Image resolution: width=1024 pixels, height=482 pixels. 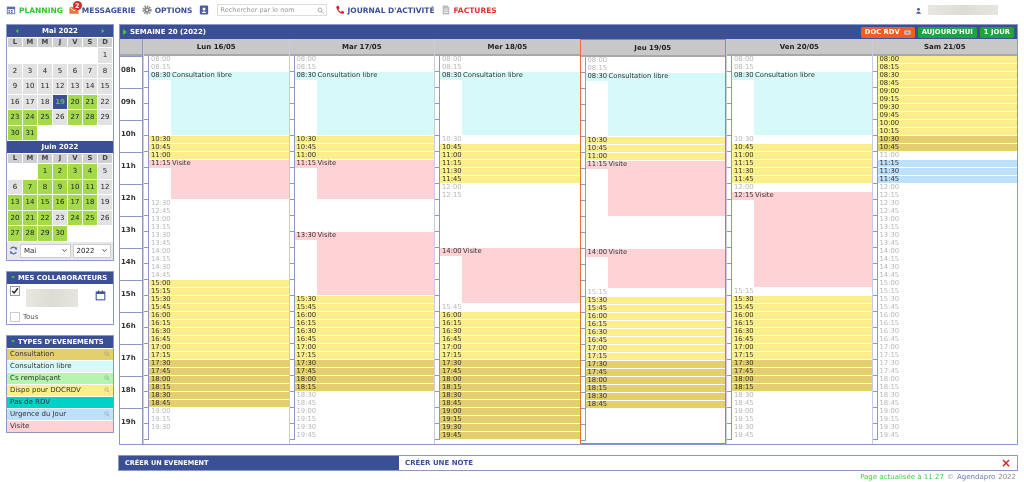 What do you see at coordinates (131, 47) in the screenshot?
I see `header-corner` at bounding box center [131, 47].